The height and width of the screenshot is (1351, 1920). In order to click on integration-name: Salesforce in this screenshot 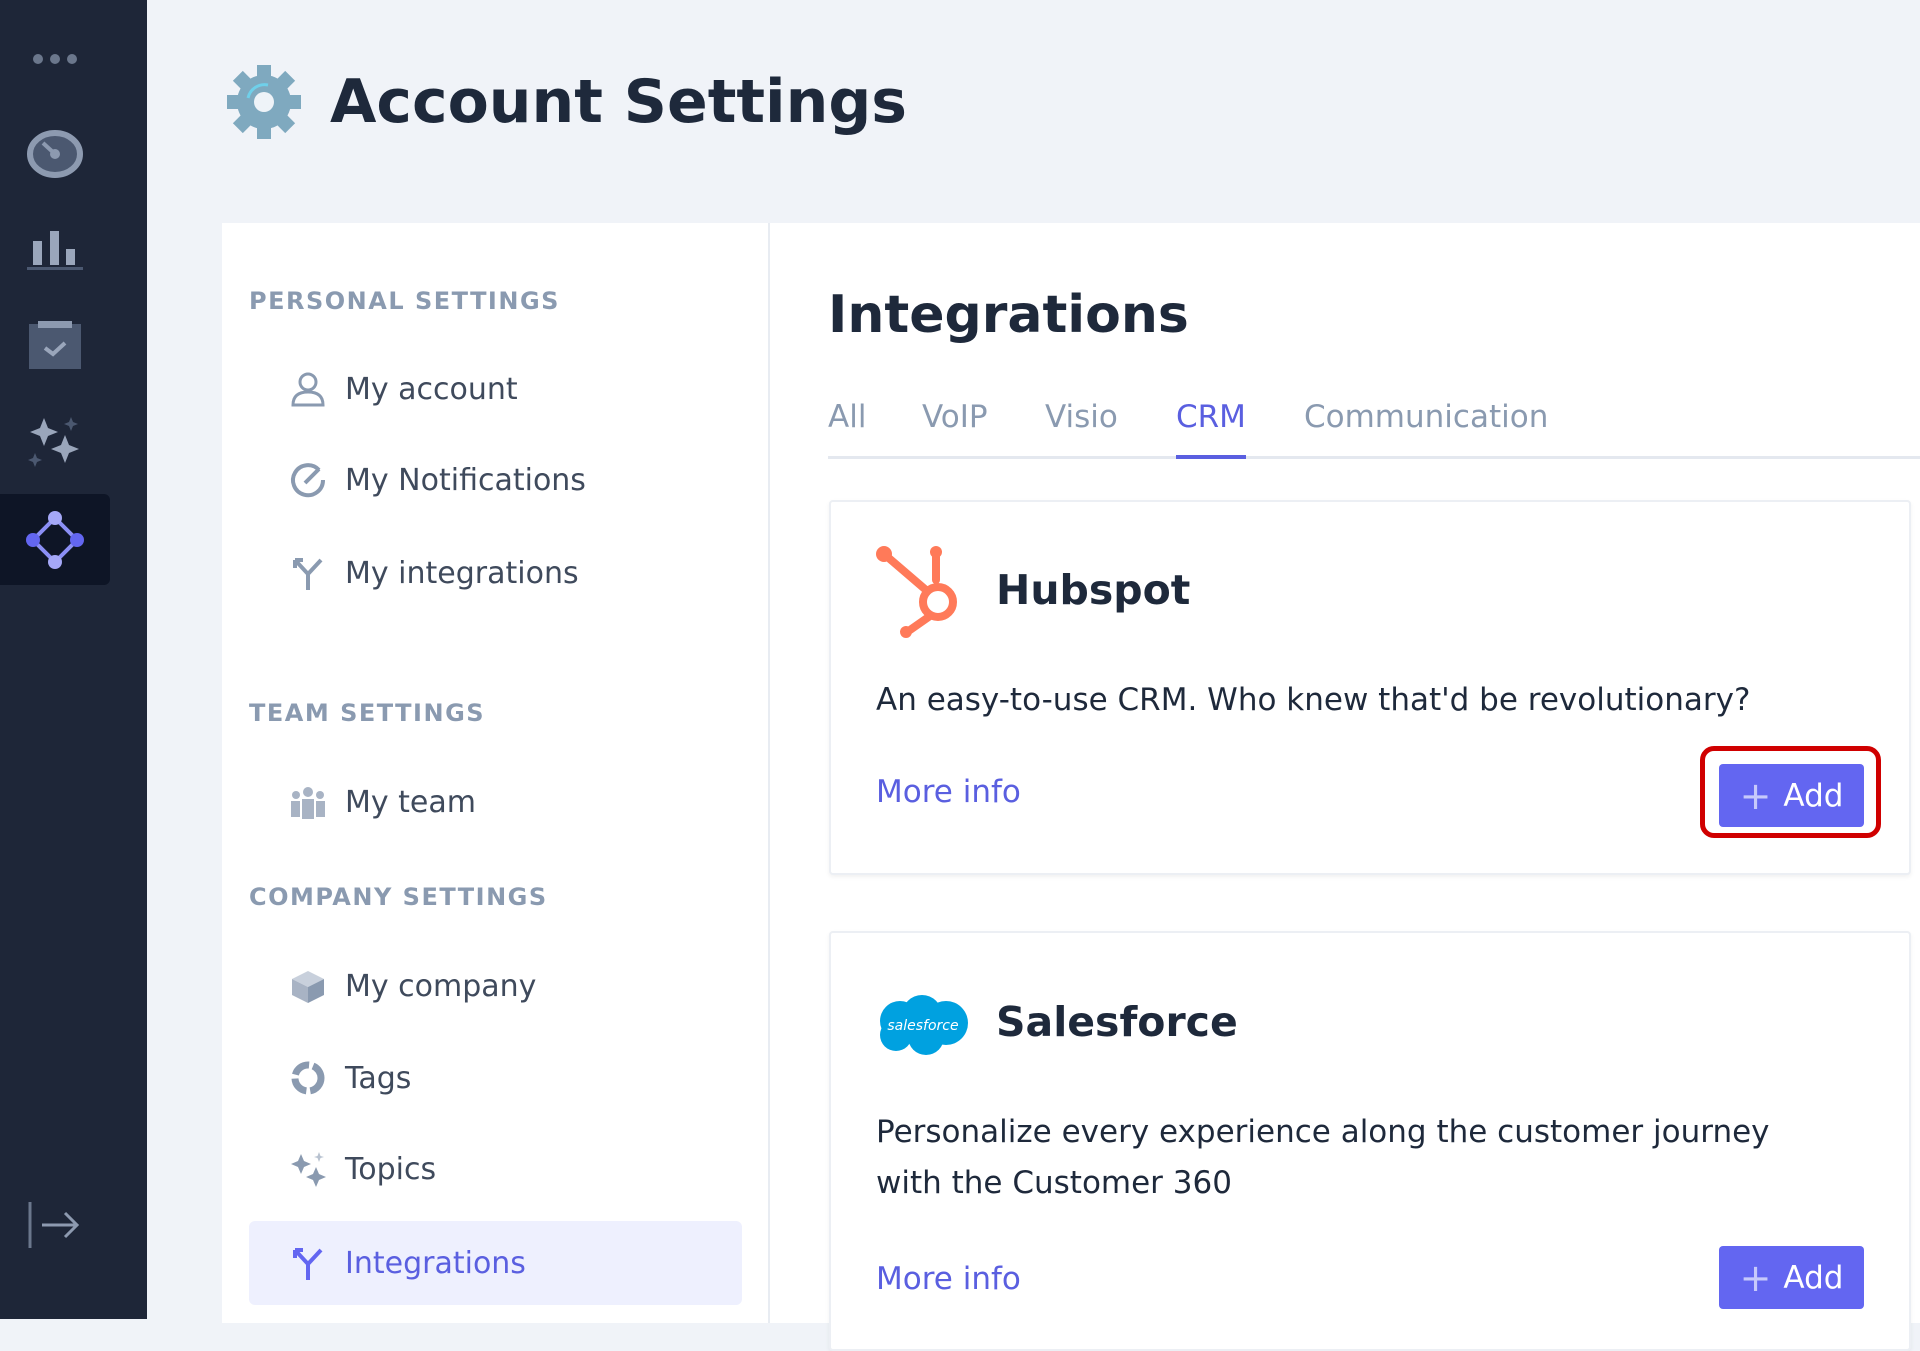, I will do `click(1117, 1022)`.